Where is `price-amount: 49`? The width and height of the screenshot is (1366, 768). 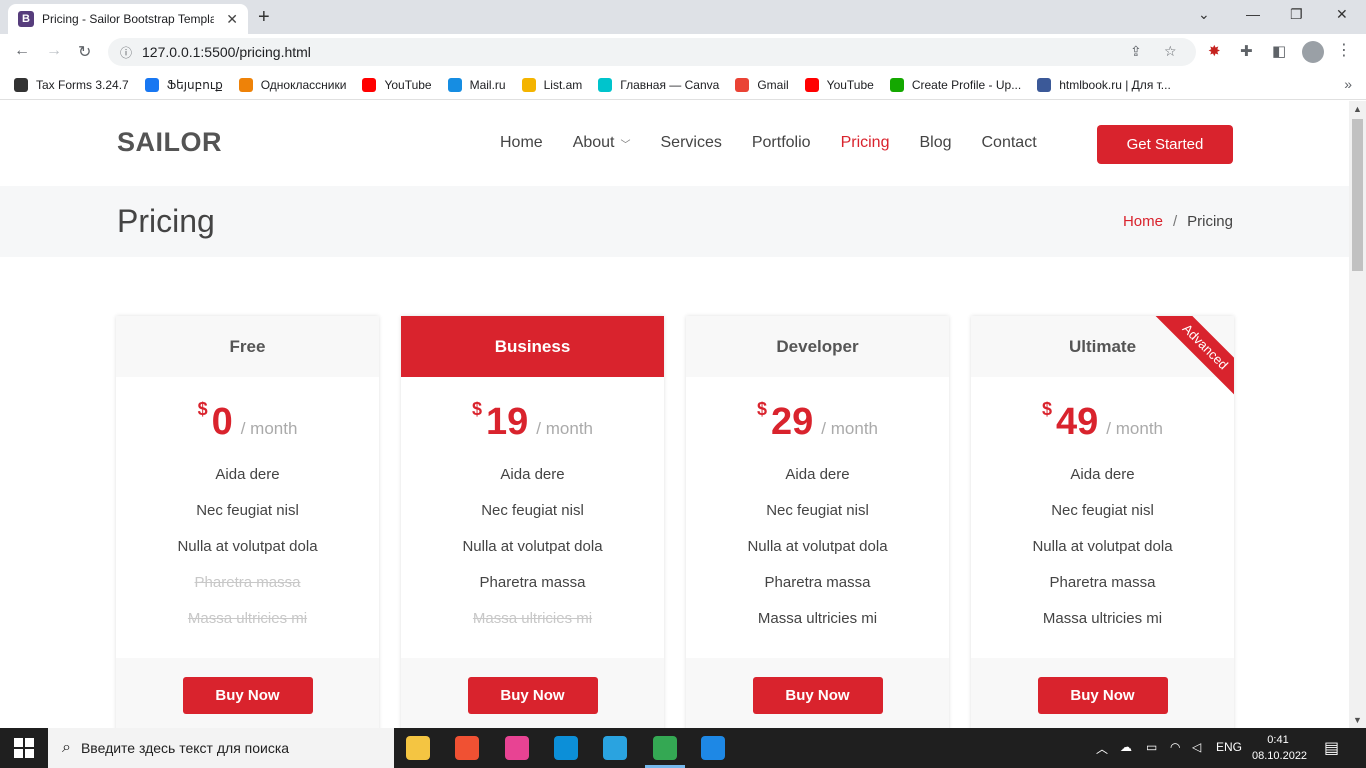 price-amount: 49 is located at coordinates (1077, 422).